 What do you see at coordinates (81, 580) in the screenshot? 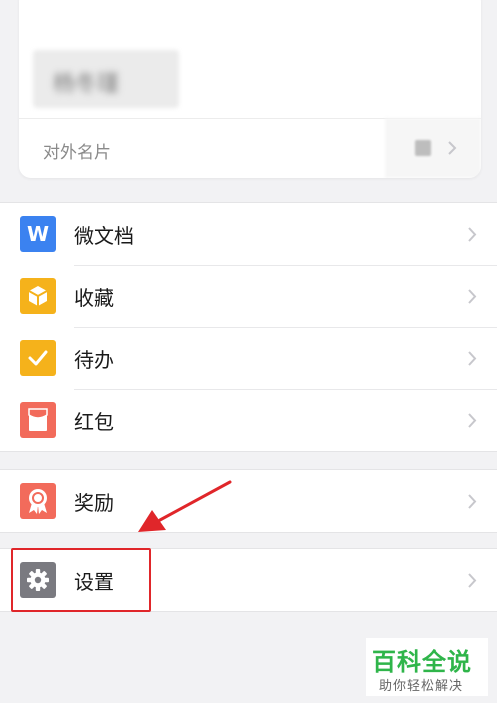
I see `settings-highlight-box` at bounding box center [81, 580].